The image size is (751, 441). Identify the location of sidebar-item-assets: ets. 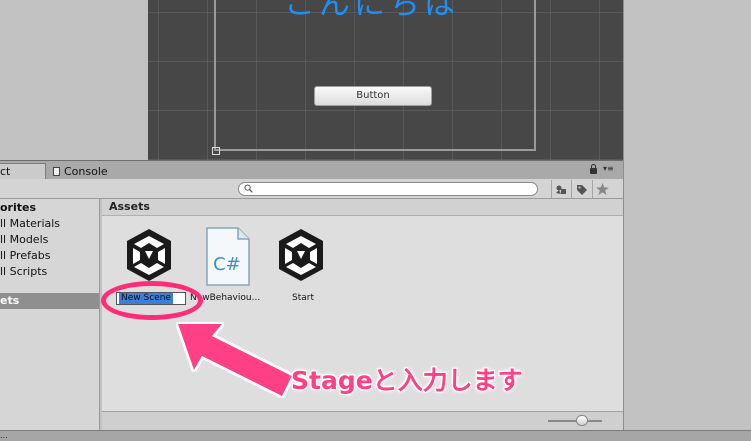
(49, 301).